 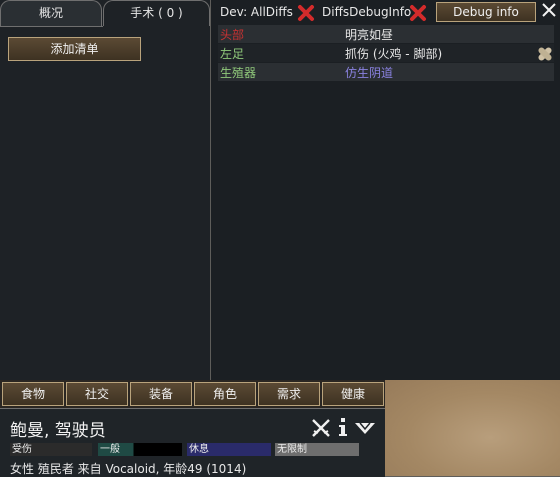 I want to click on body-part-label: 左足, so click(x=232, y=54).